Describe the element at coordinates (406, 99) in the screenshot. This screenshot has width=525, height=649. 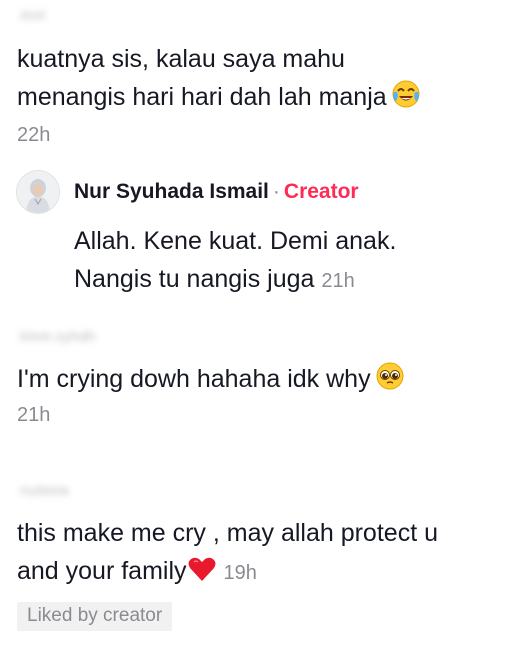
I see `tears-of-joy-emoji` at that location.